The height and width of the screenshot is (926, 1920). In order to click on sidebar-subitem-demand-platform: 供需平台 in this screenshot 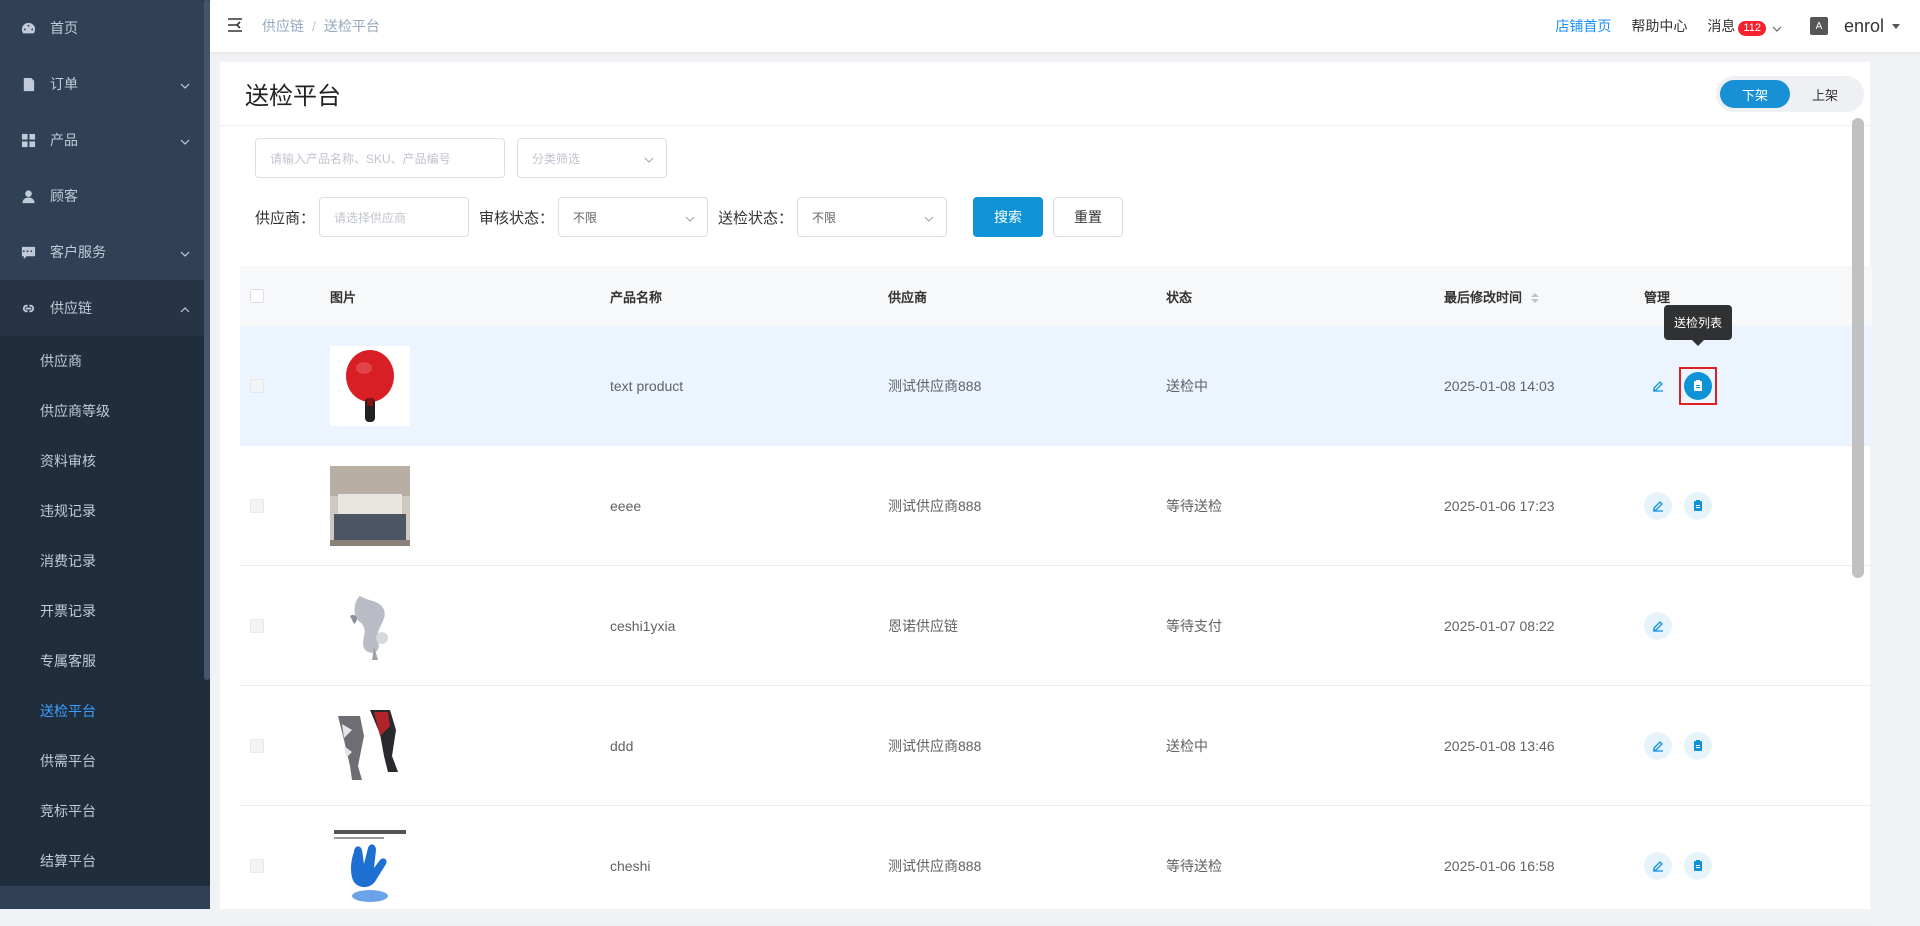, I will do `click(105, 761)`.